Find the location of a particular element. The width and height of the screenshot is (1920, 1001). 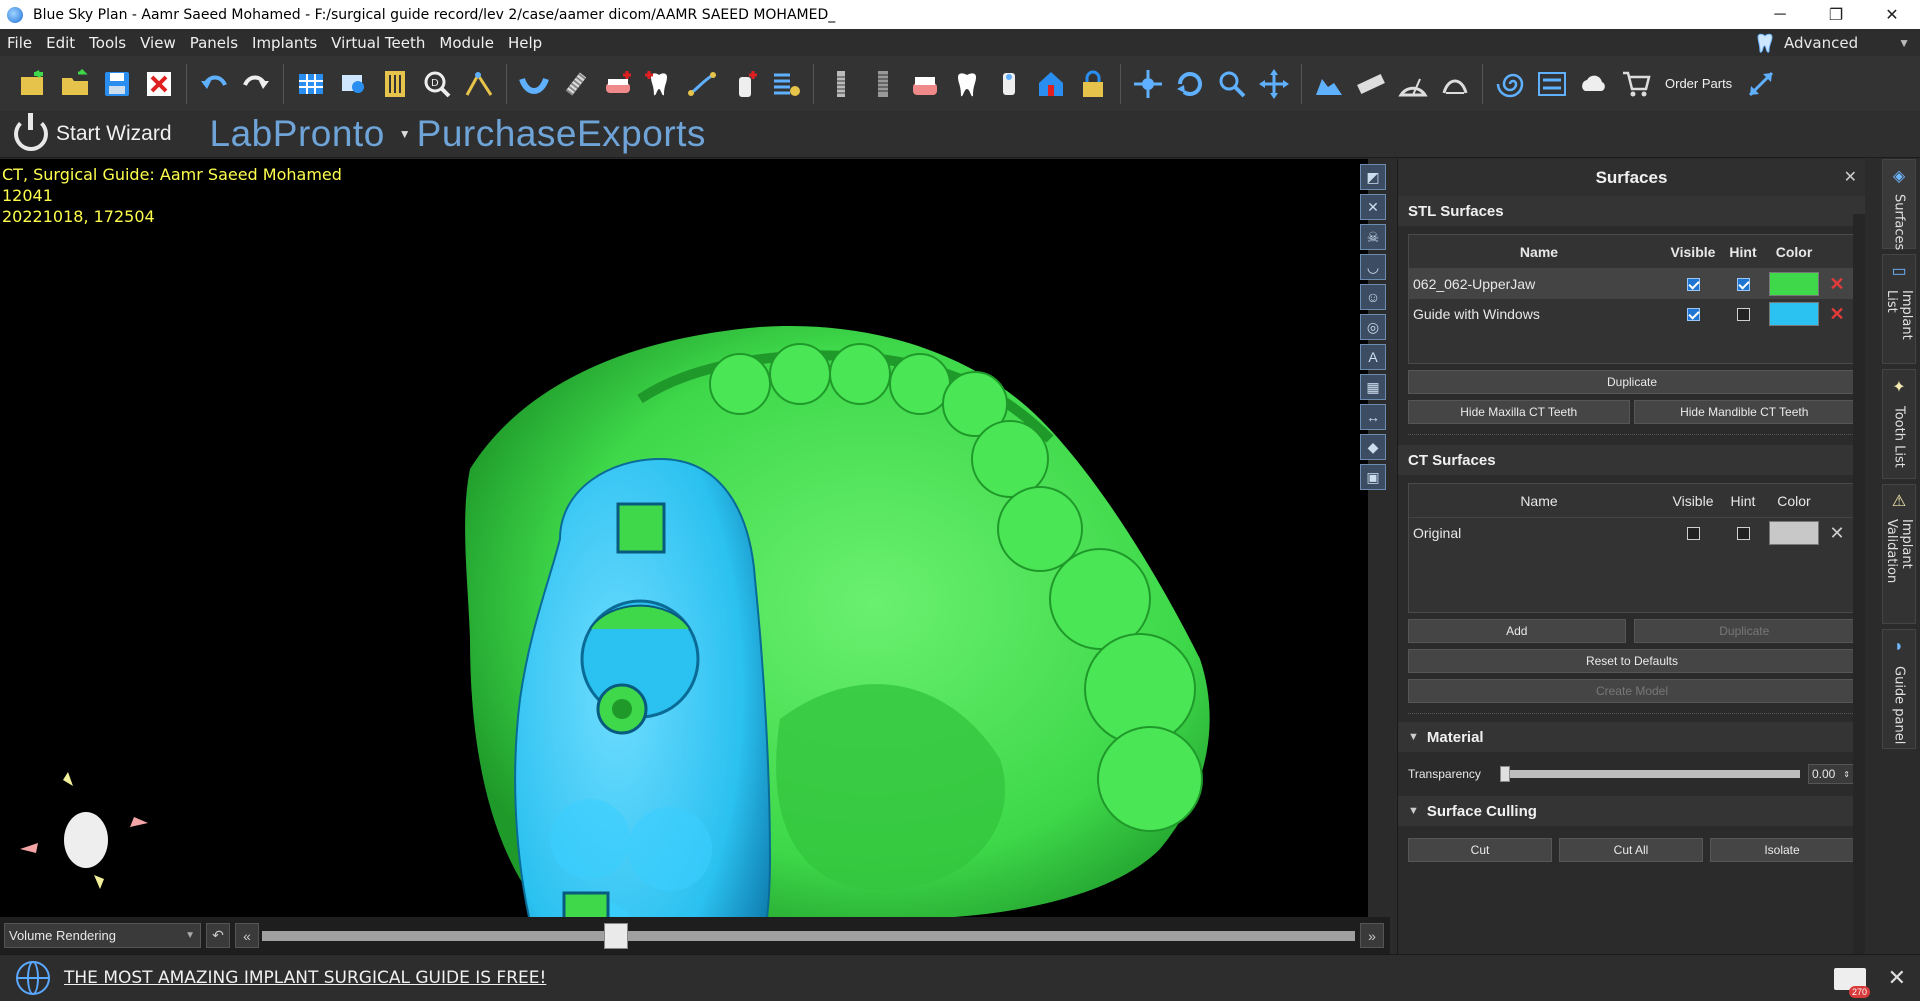

dicom-icon: D is located at coordinates (437, 84).